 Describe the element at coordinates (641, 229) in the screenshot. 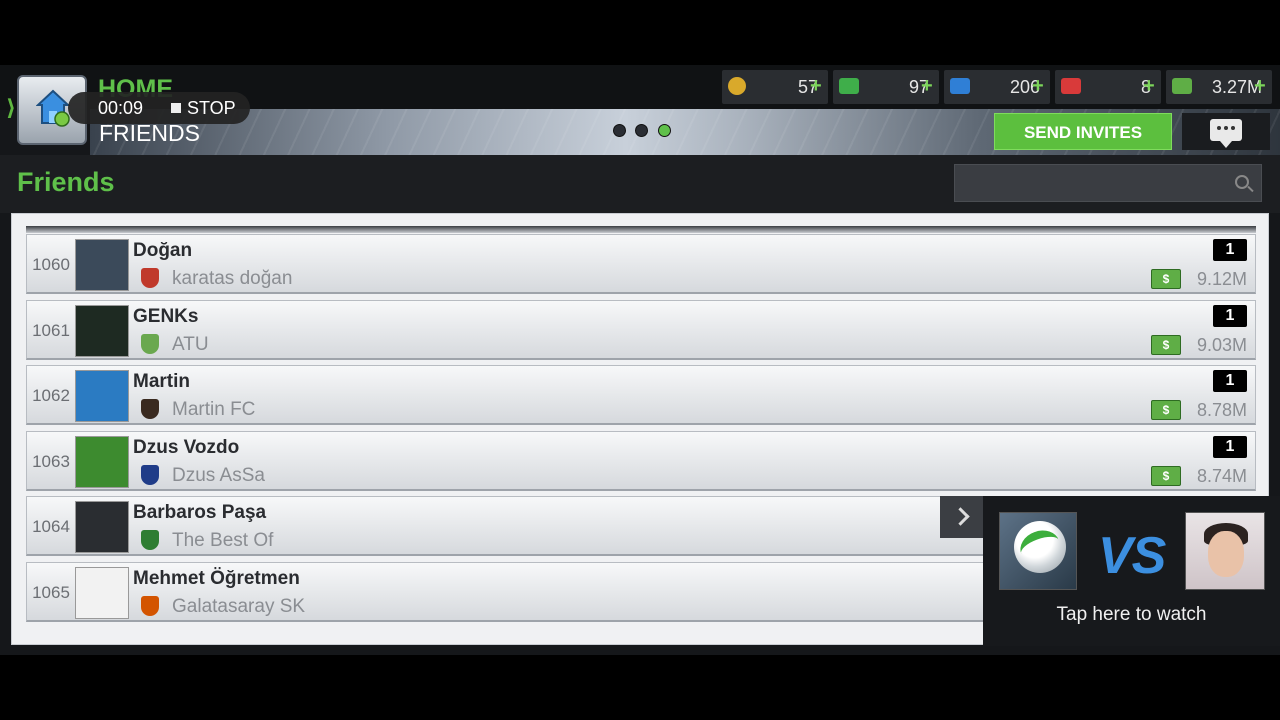

I see `list-scroll-edge` at that location.